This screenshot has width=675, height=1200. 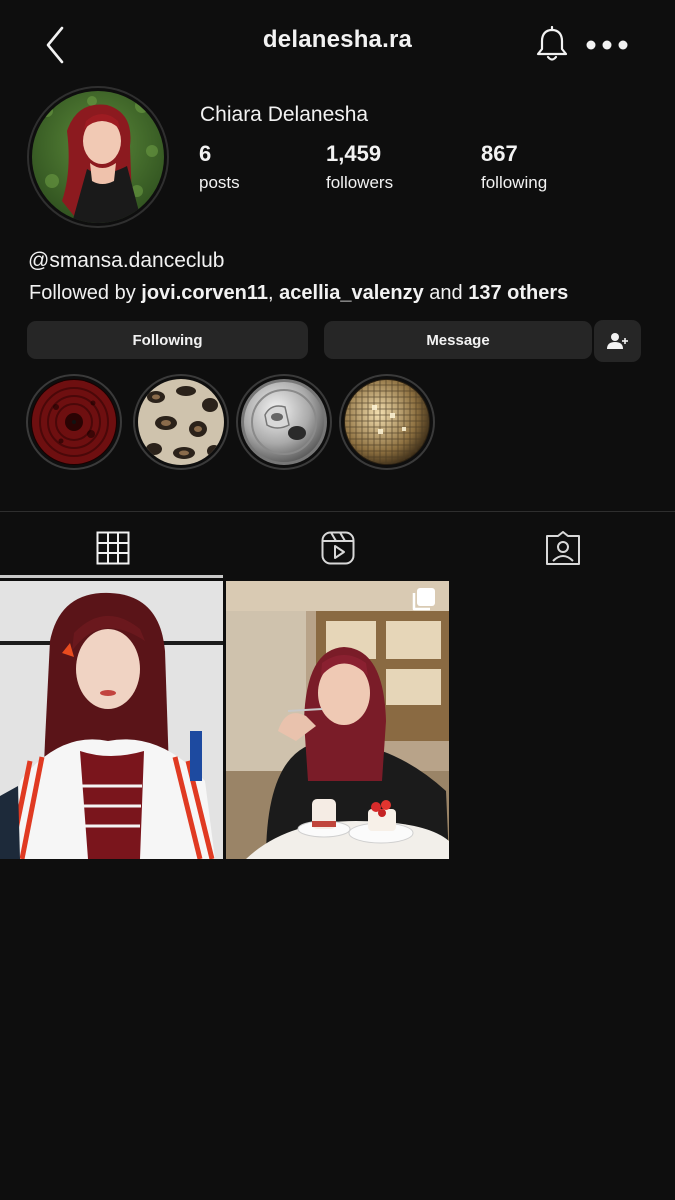 I want to click on avatar-photo, so click(x=98, y=157).